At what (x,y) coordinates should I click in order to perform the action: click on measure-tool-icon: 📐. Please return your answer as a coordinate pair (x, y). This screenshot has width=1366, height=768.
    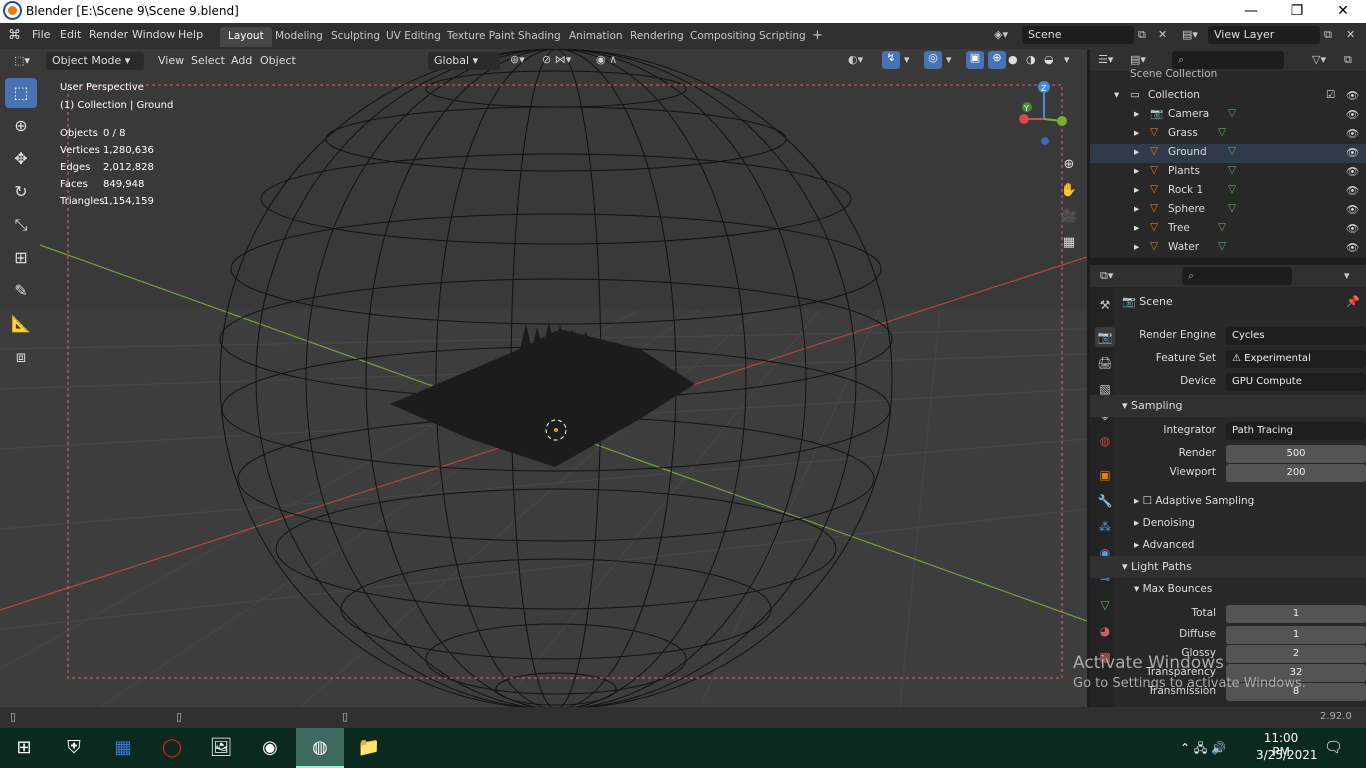
    Looking at the image, I should click on (21, 324).